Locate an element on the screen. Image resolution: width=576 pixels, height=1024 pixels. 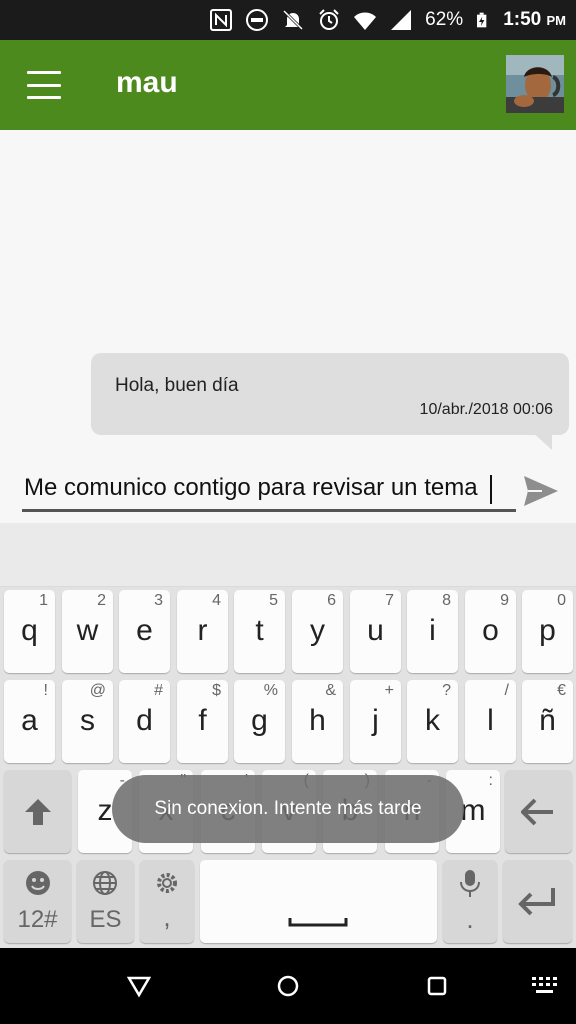
key-alt-label: ! is located at coordinates (45, 690).